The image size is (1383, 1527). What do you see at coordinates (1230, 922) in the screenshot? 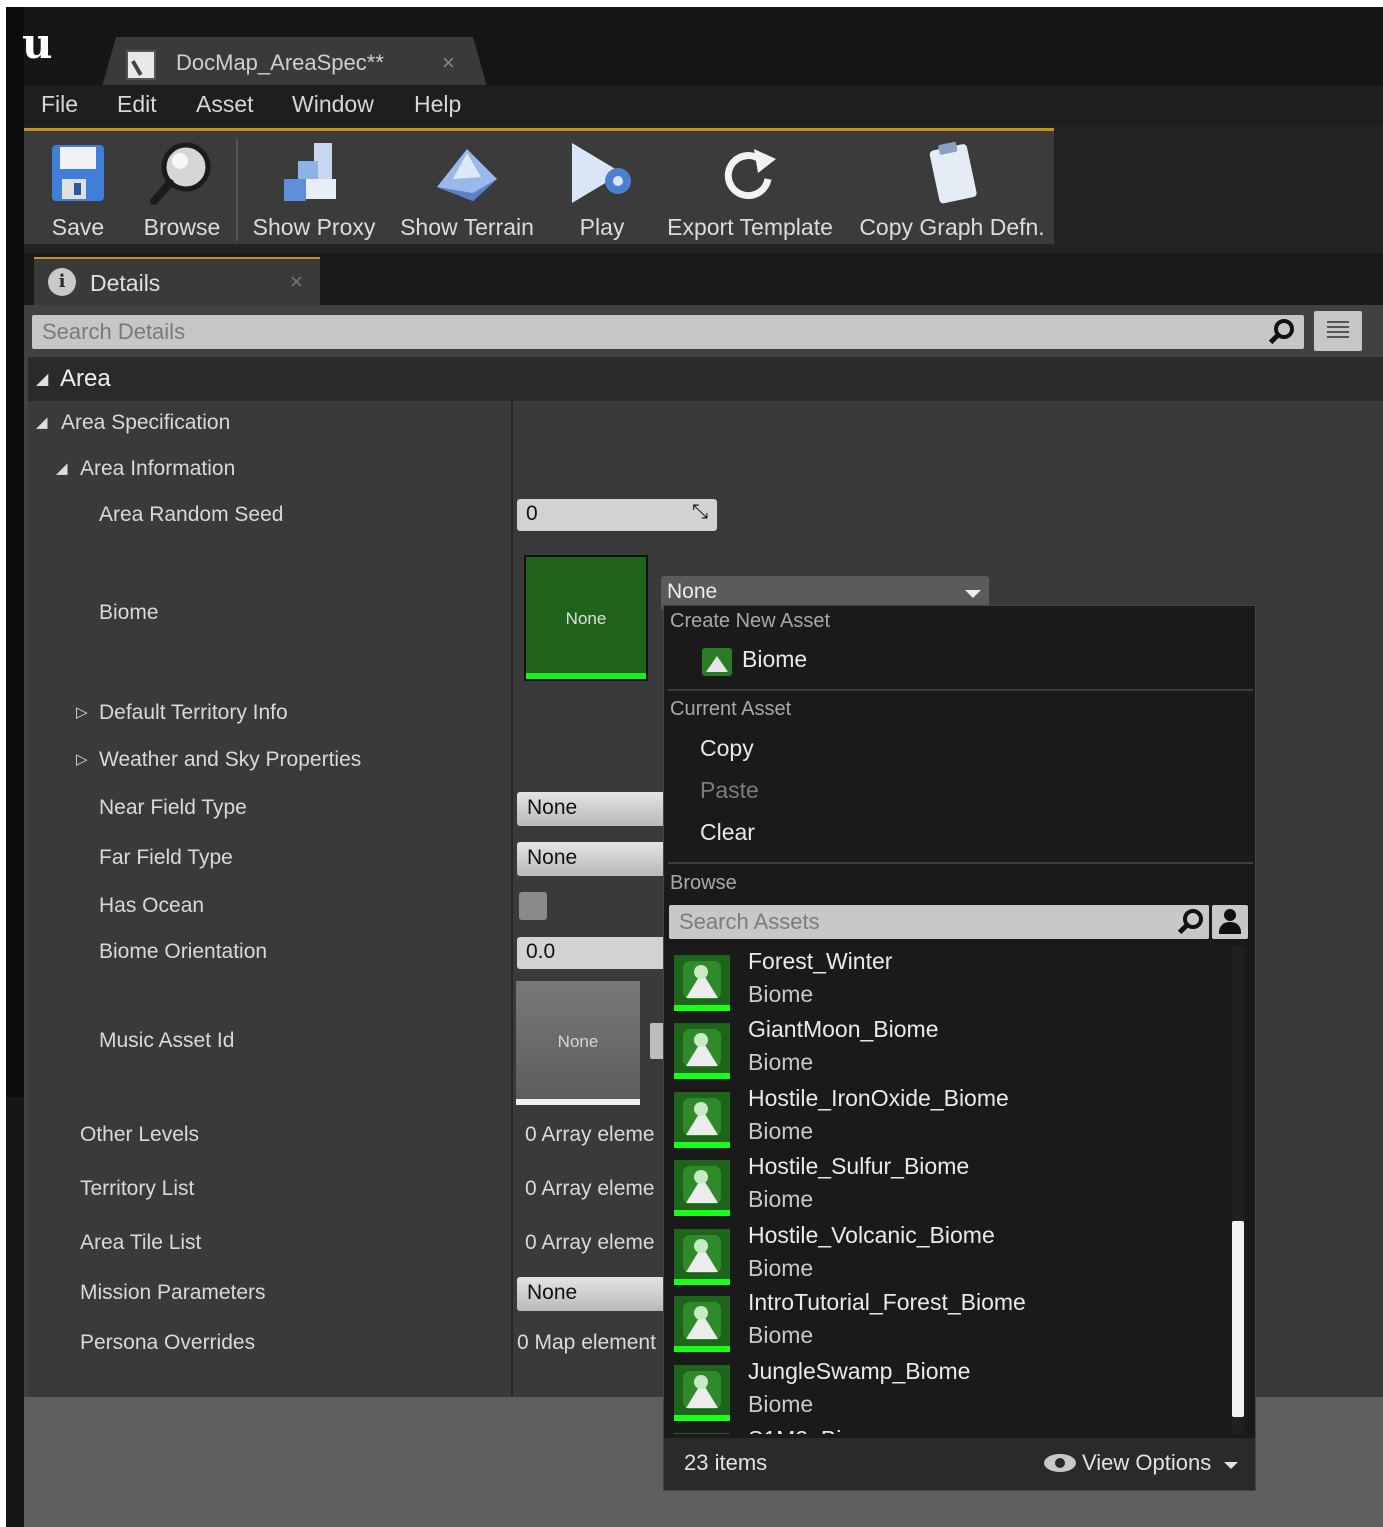
I see `user-filter-icon` at bounding box center [1230, 922].